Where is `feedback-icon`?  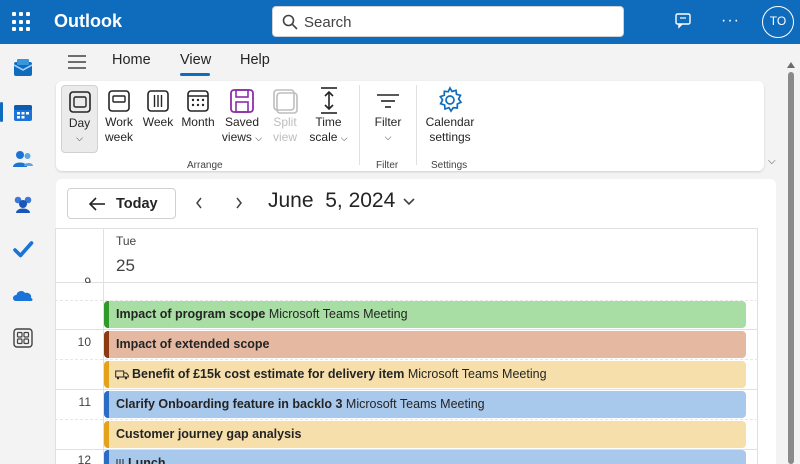
feedback-icon is located at coordinates (683, 20).